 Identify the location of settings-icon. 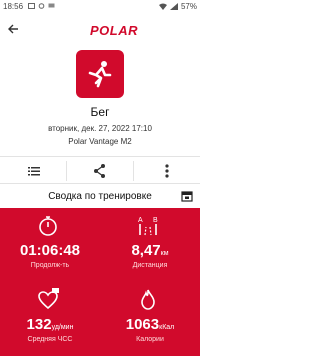
(41, 6).